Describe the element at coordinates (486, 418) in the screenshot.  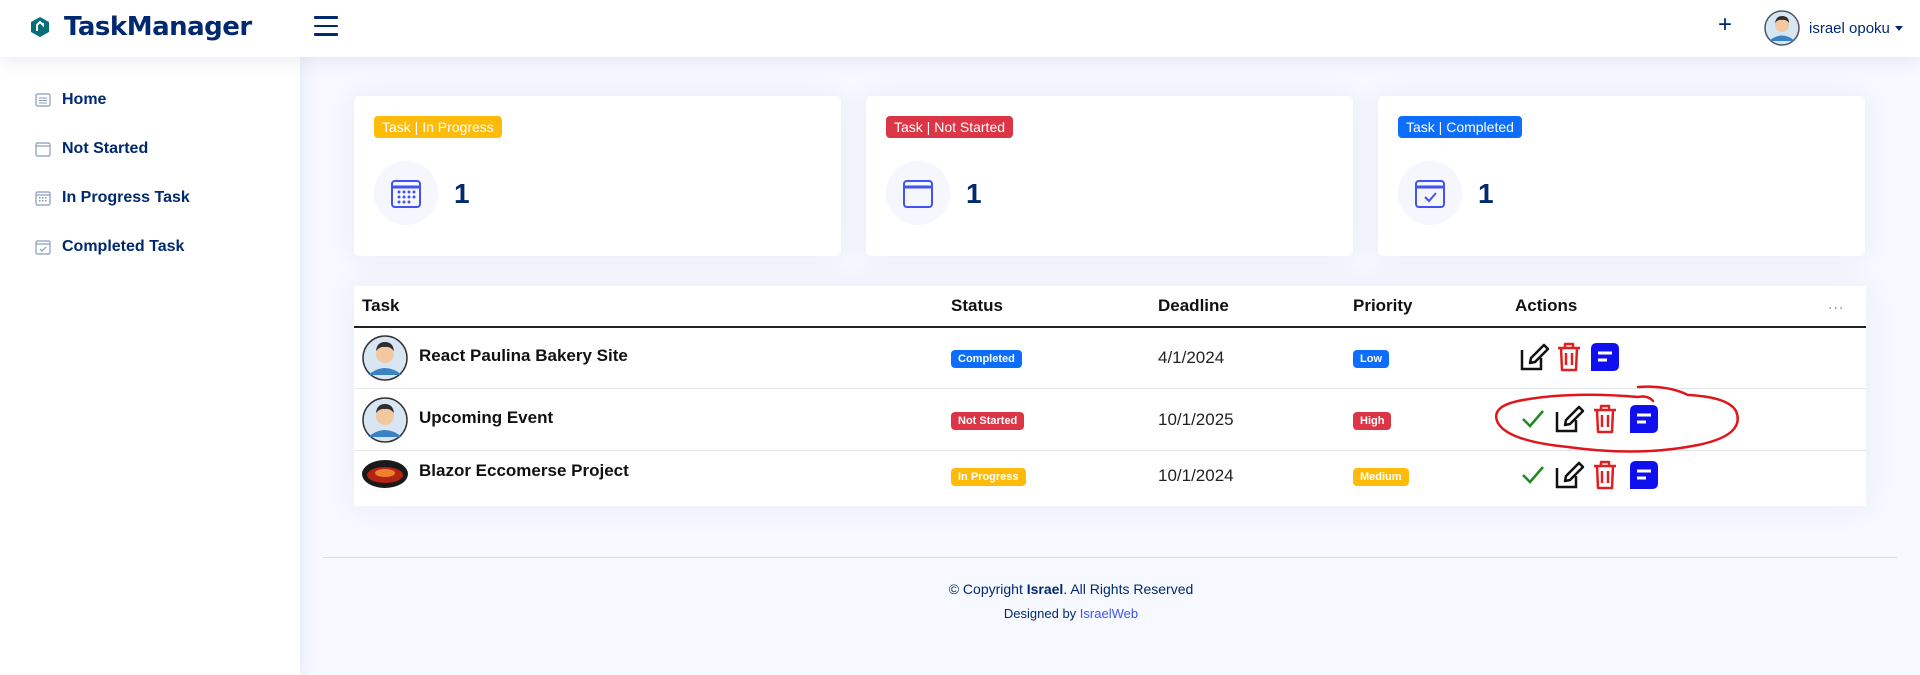
I see `task-name: Upcoming Event` at that location.